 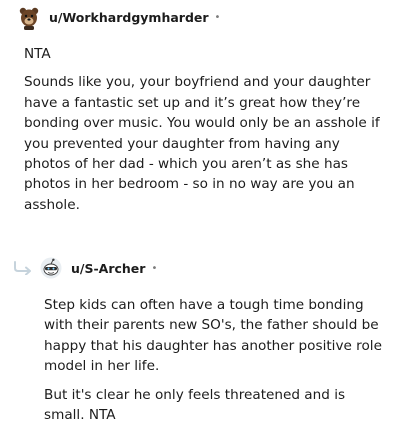 I want to click on username-link: u/S-Archer, so click(x=108, y=268).